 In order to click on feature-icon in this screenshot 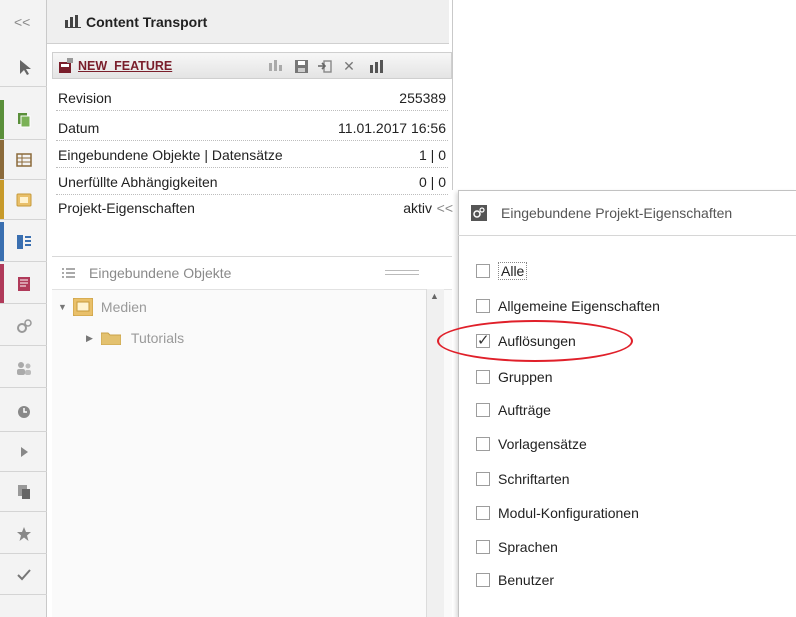, I will do `click(66, 65)`.